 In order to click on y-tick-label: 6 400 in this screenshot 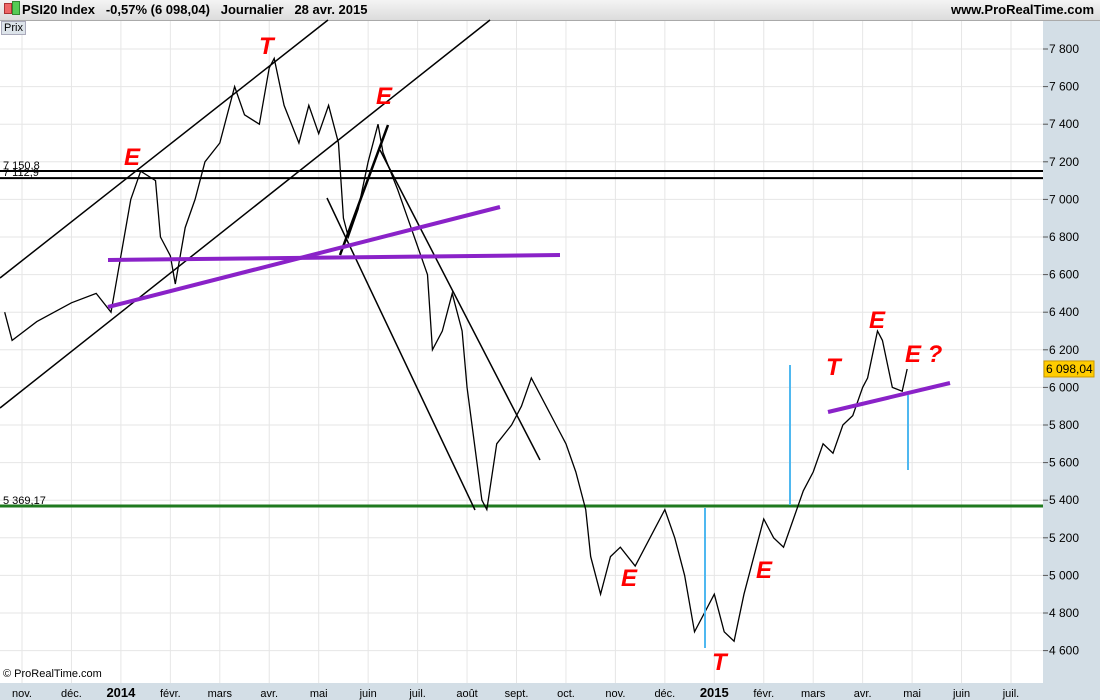, I will do `click(1064, 312)`.